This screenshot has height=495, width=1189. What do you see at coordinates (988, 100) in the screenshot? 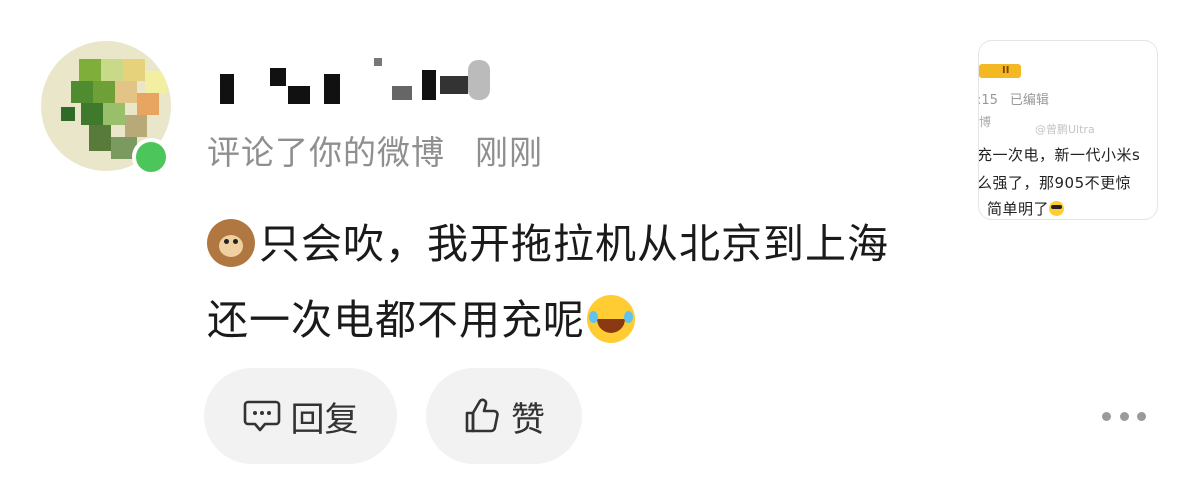
I see `preview-time: :15` at bounding box center [988, 100].